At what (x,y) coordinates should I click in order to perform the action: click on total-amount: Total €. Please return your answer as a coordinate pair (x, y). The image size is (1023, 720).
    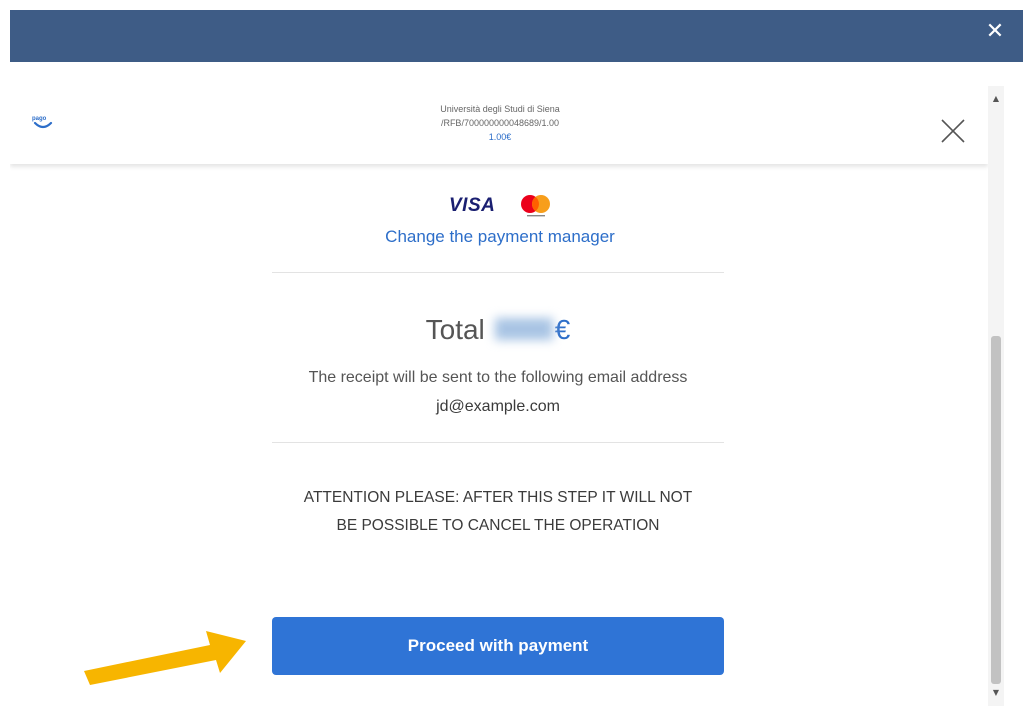
    Looking at the image, I should click on (498, 330).